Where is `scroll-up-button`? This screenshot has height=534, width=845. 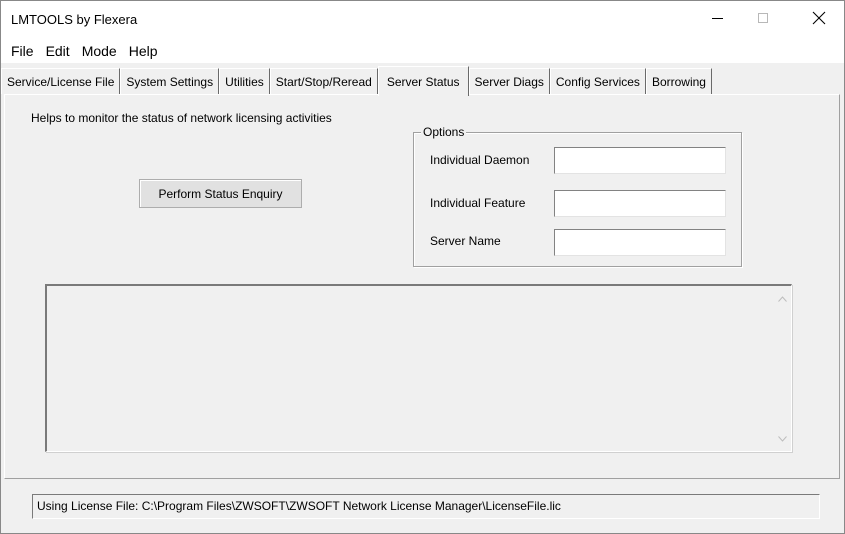 scroll-up-button is located at coordinates (782, 298).